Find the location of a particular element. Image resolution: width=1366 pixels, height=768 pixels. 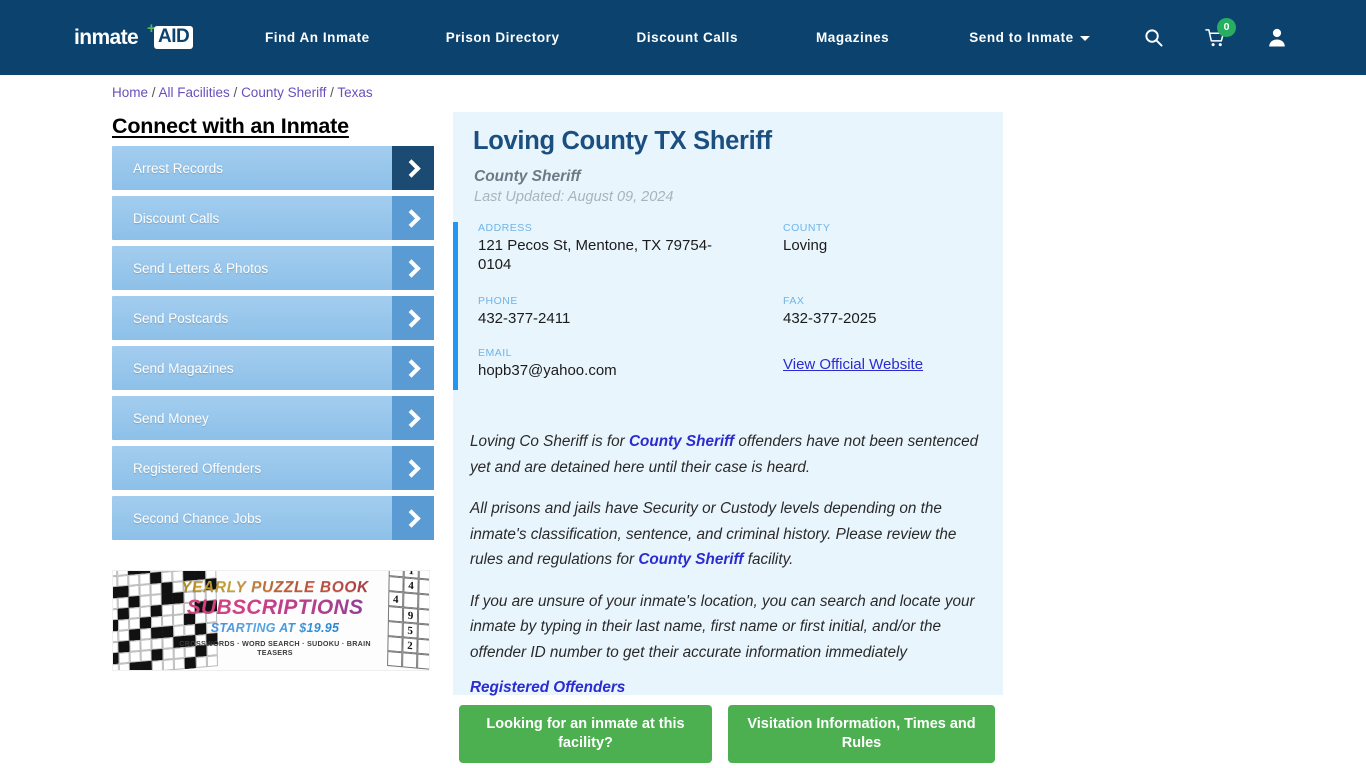

sidebar-title: Connect with an Inmate is located at coordinates (230, 126).